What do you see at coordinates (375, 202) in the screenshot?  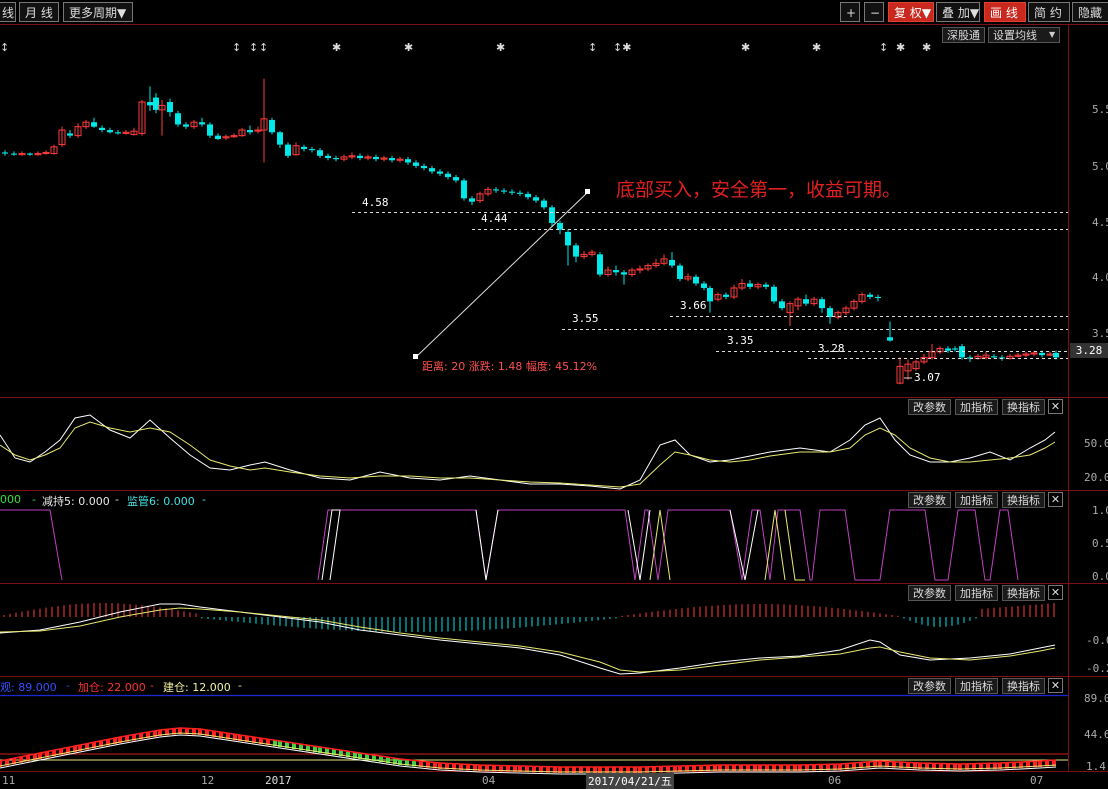 I see `level-label: 4.58` at bounding box center [375, 202].